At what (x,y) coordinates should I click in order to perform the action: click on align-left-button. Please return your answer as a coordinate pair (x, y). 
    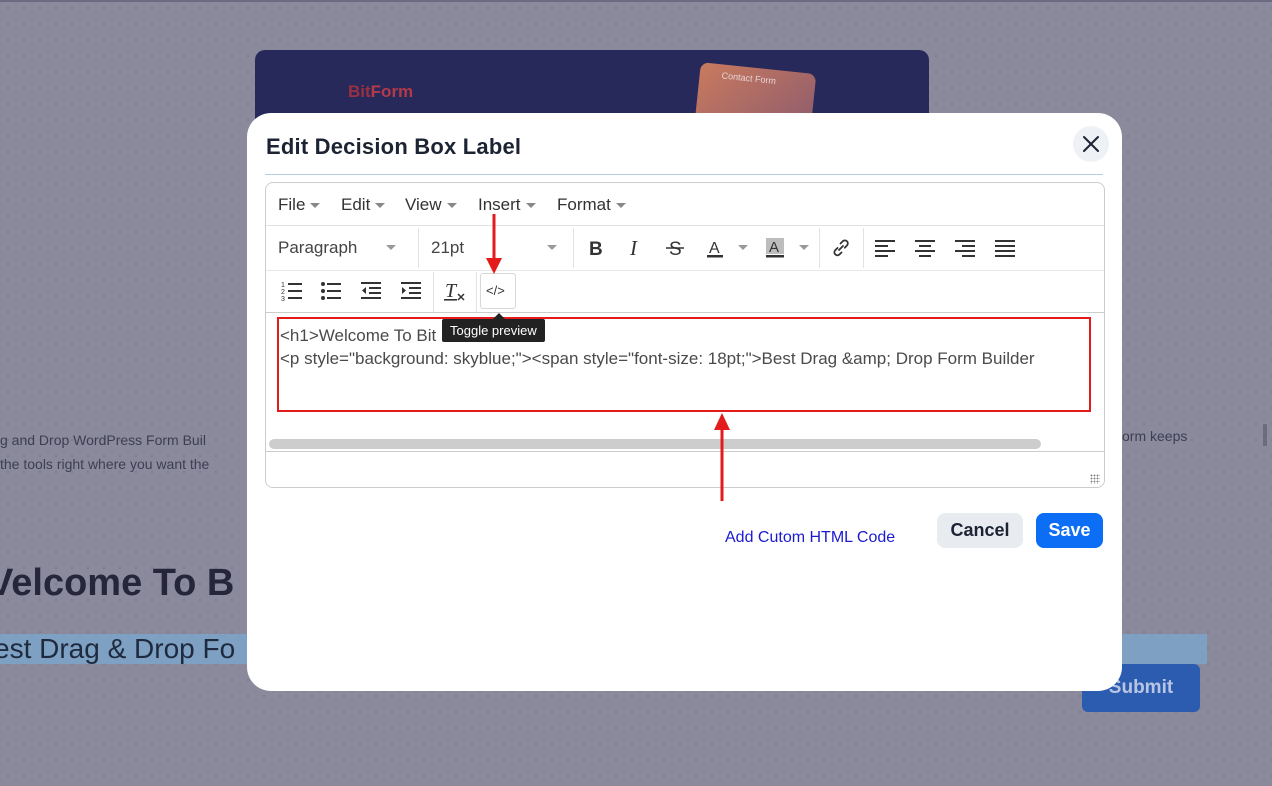
    Looking at the image, I should click on (885, 248).